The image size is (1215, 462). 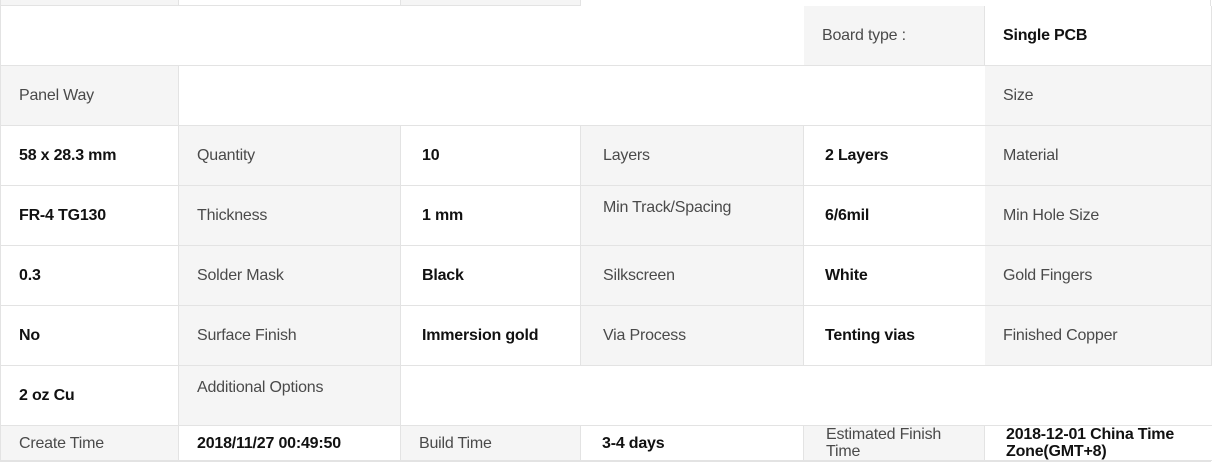 I want to click on gold-fingers-value: No, so click(x=90, y=336).